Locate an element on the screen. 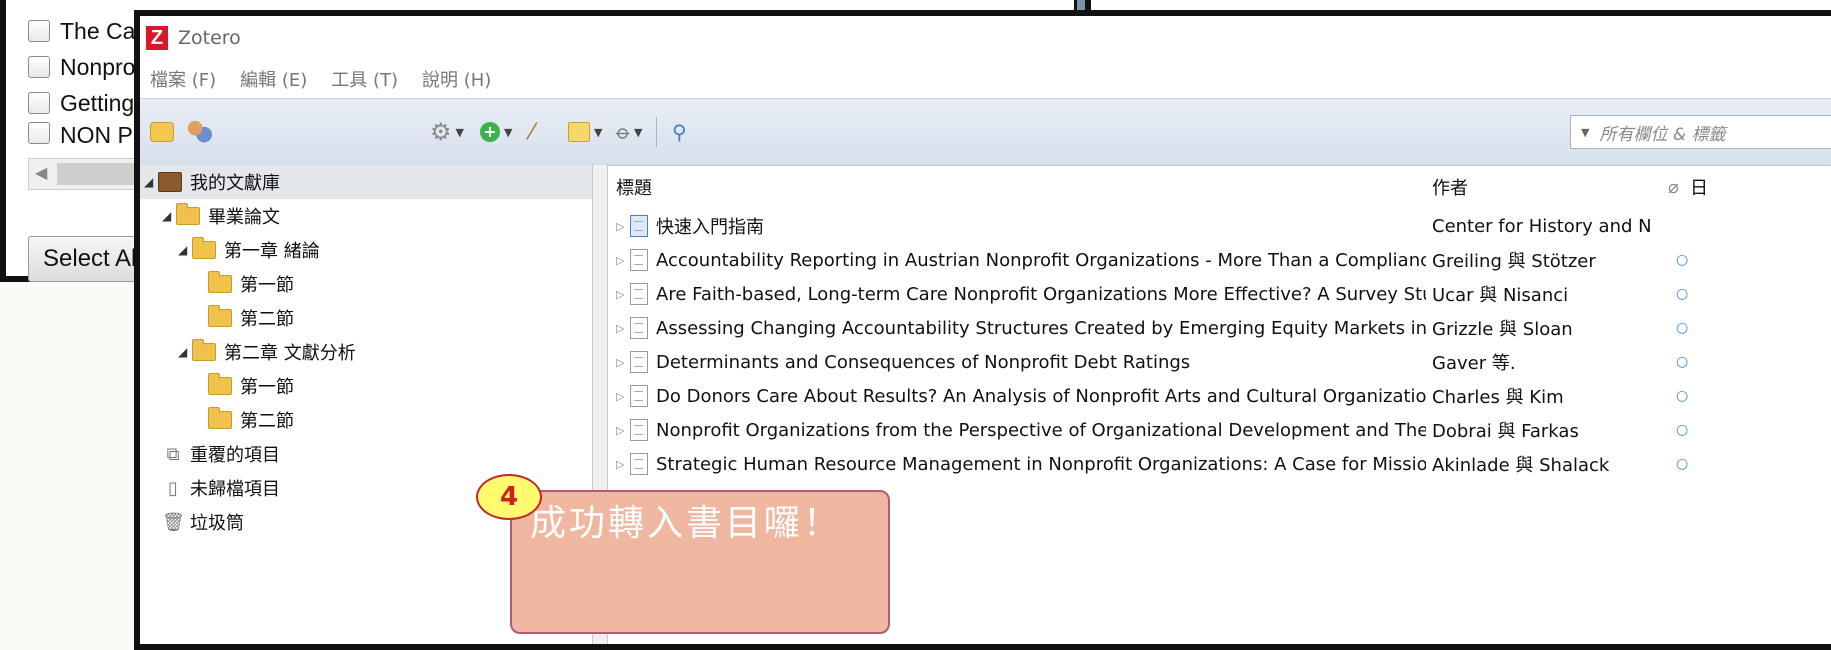 The width and height of the screenshot is (1831, 650). duplicates-icon: ⧉ is located at coordinates (173, 454).